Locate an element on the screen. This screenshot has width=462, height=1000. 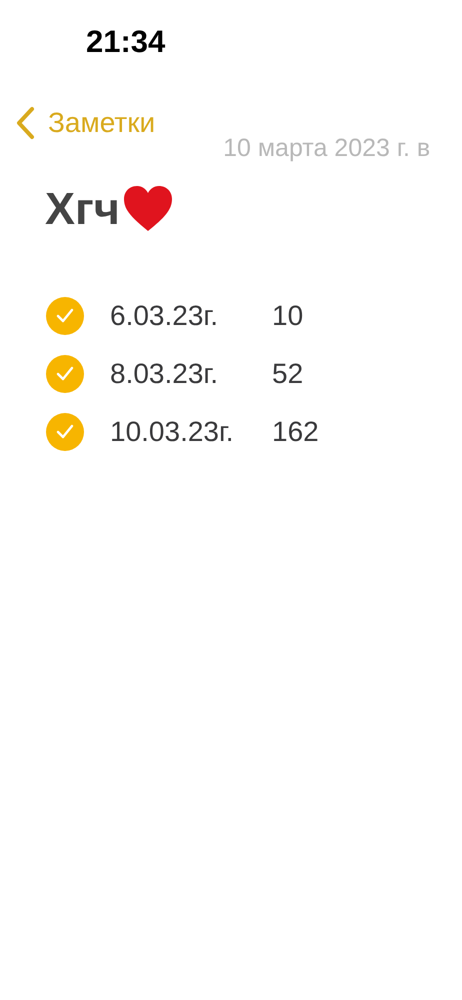
item-value: 10 is located at coordinates (288, 316).